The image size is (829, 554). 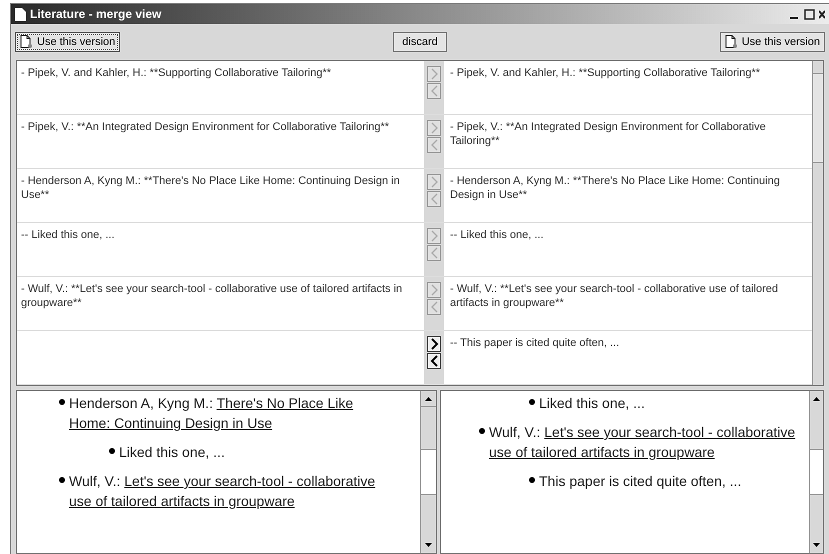 I want to click on reference-text: Henderson A, Kyng M.: There's No Place Like Home: Continuing Design in Use, so click(x=211, y=413).